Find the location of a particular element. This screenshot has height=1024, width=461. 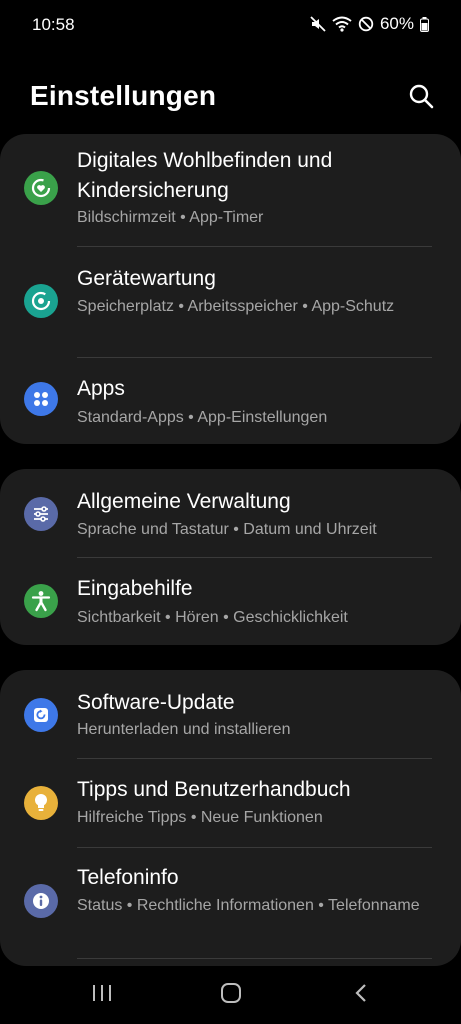

item-title: Tipps und Benutzerhandbuch is located at coordinates (214, 789).